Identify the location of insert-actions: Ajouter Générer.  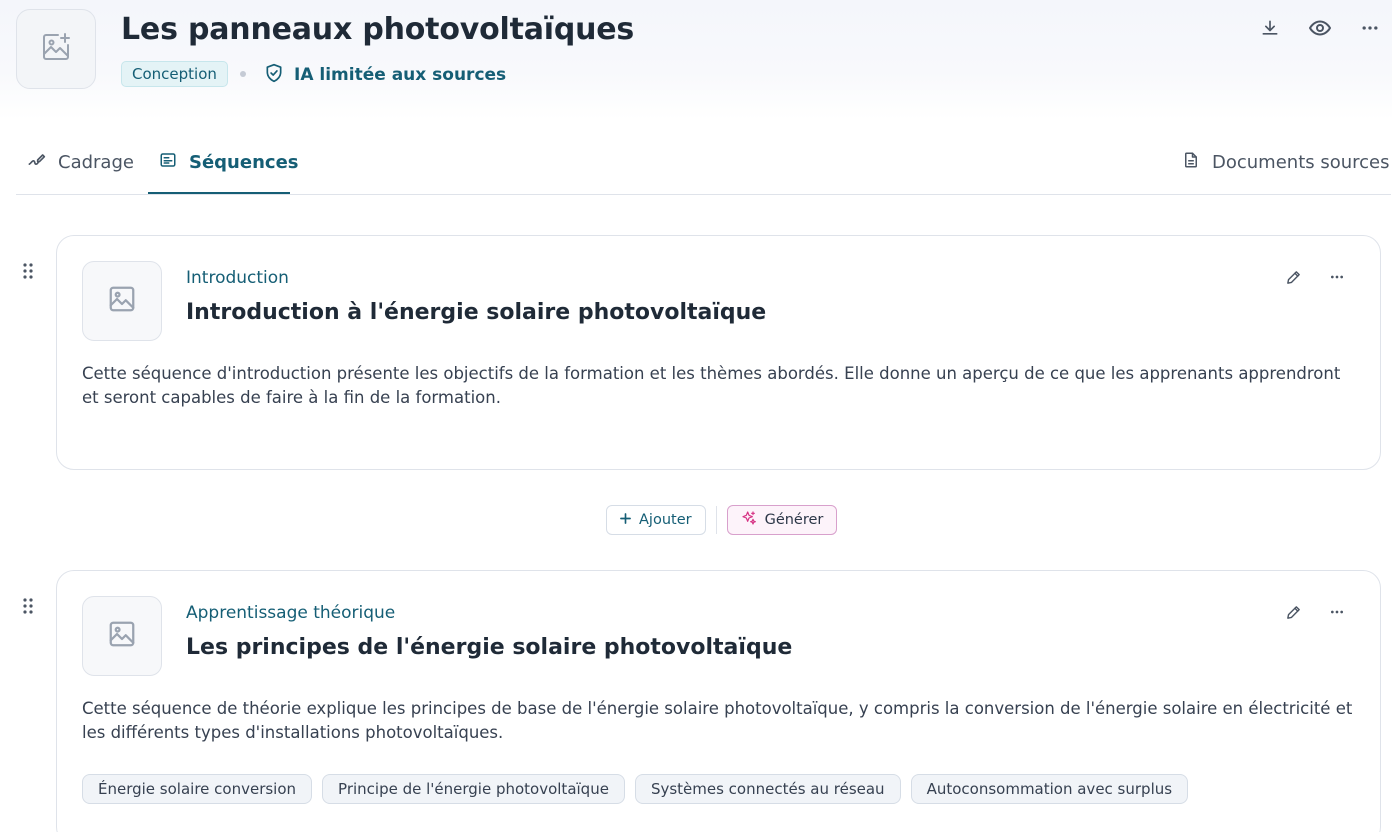
(722, 520).